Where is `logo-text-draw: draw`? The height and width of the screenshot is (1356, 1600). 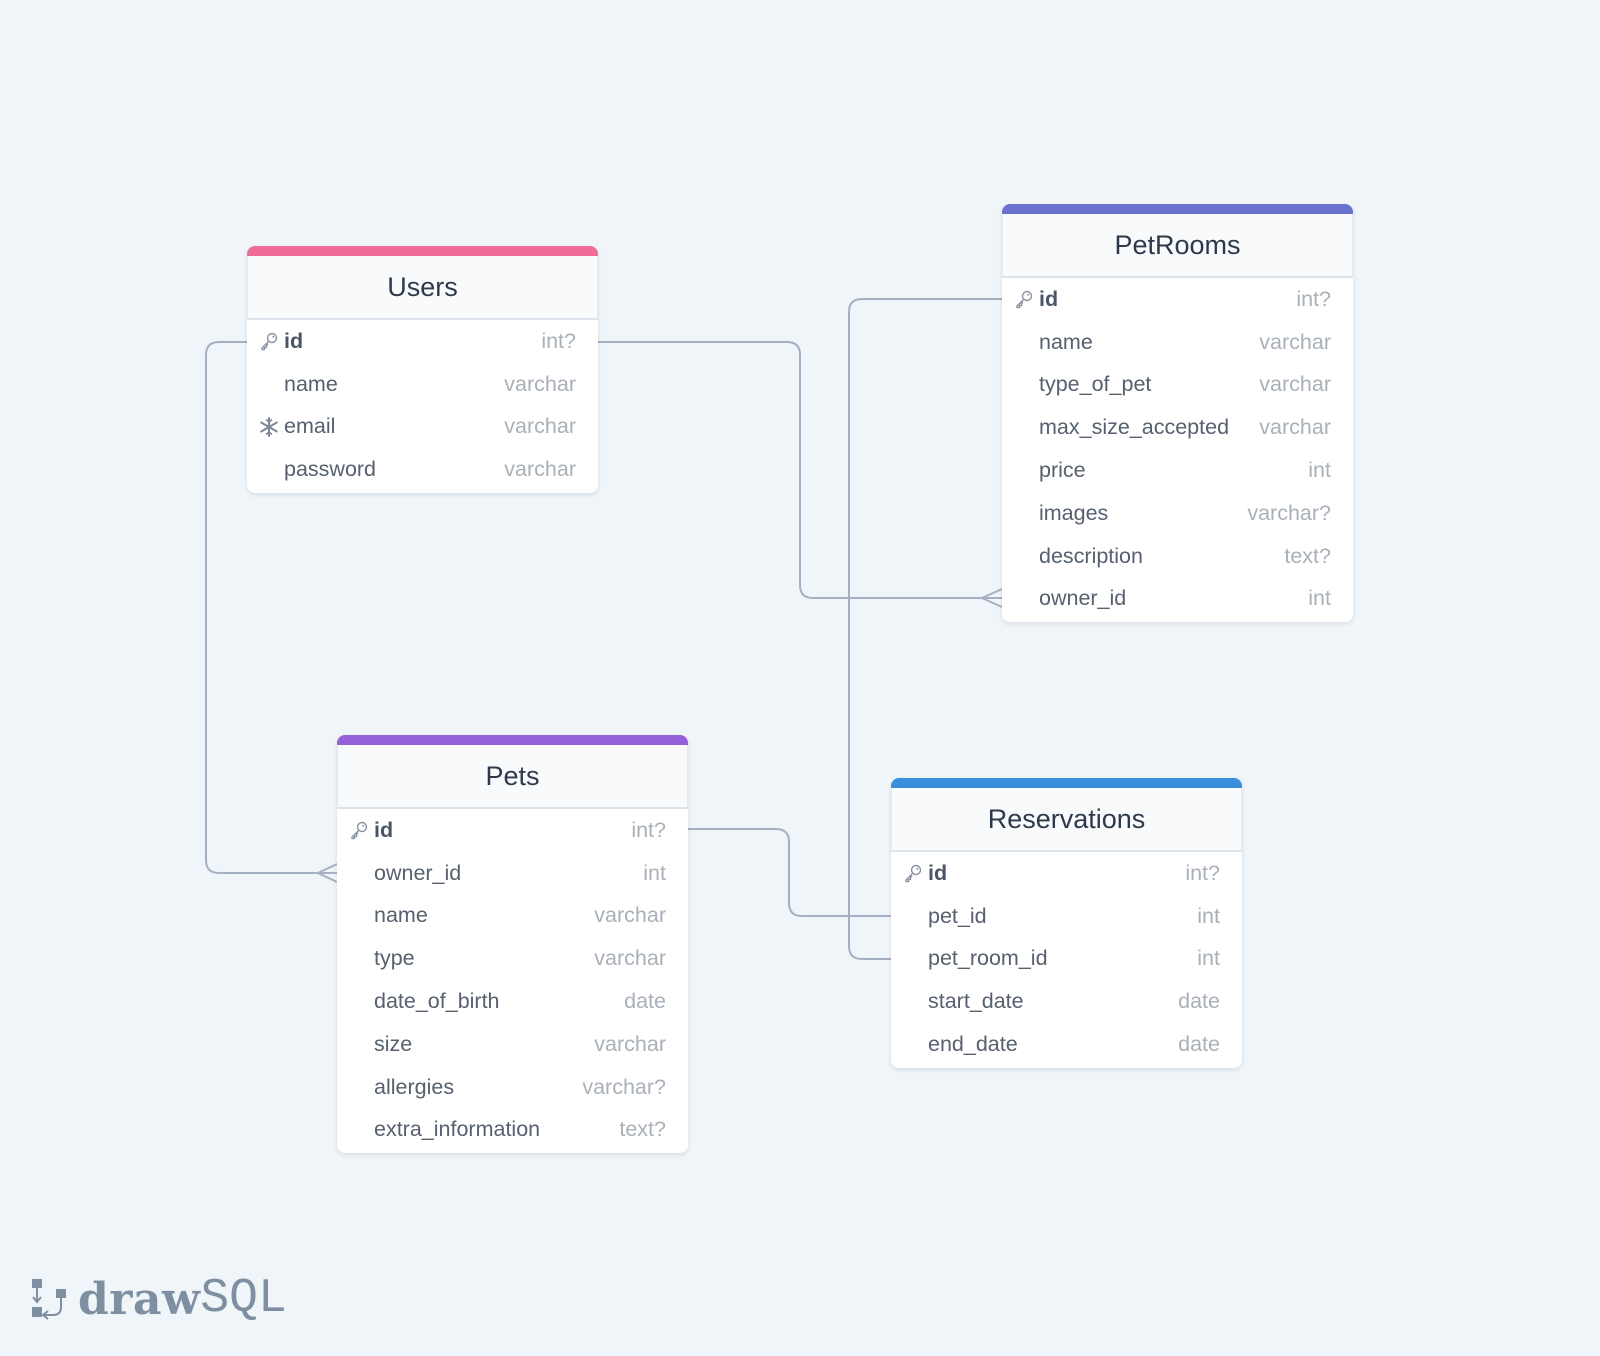 logo-text-draw: draw is located at coordinates (139, 1299).